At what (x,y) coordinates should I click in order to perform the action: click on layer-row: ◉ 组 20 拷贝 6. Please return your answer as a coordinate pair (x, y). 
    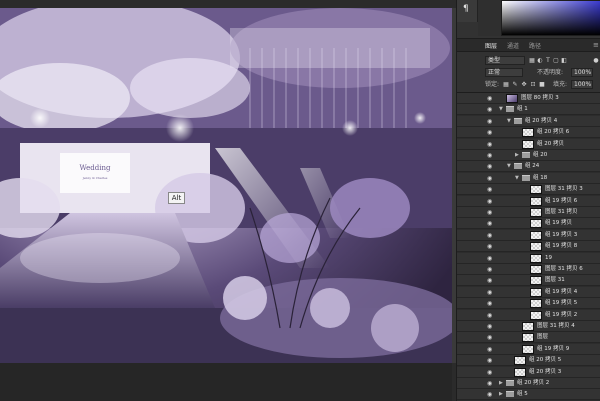
    Looking at the image, I should click on (528, 133).